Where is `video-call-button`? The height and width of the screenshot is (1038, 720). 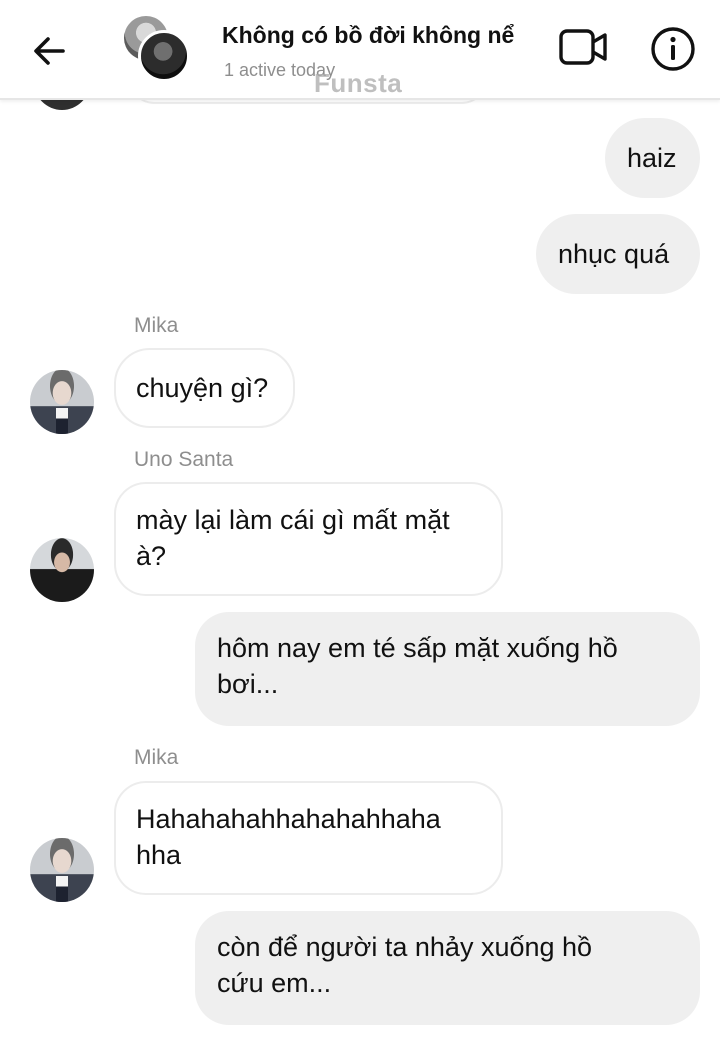 video-call-button is located at coordinates (583, 47).